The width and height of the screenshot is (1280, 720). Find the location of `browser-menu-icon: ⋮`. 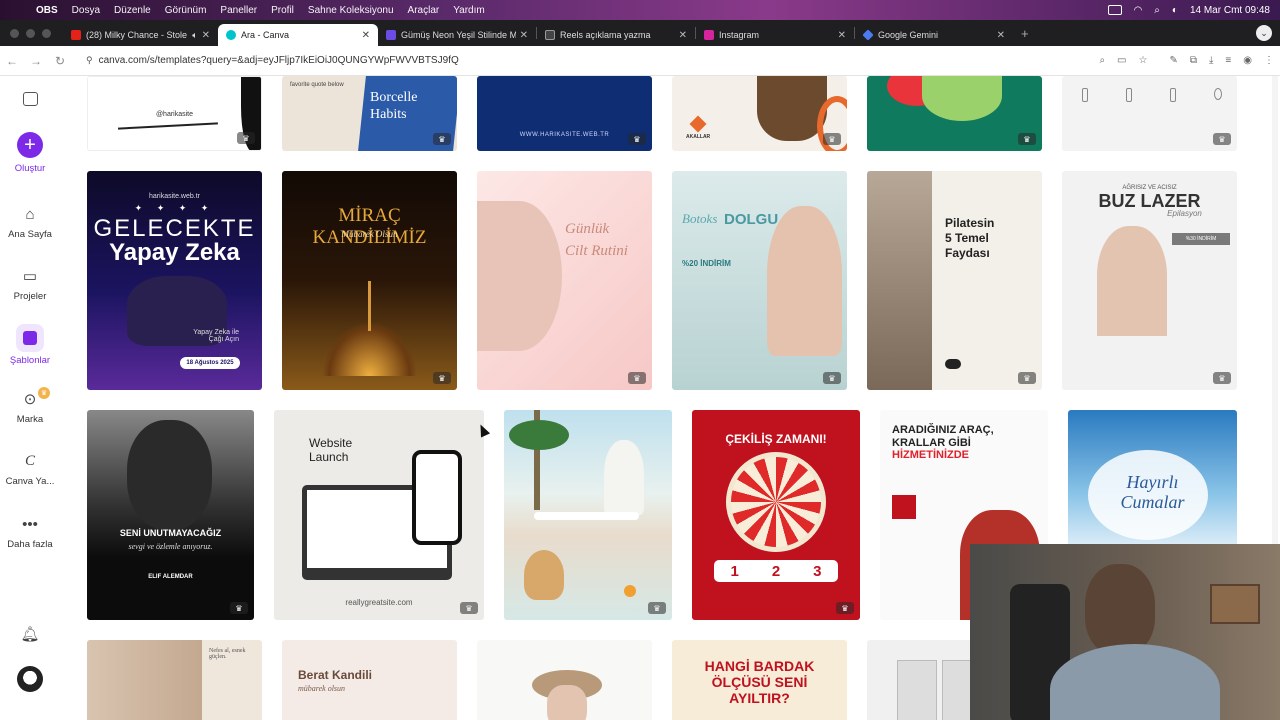

browser-menu-icon: ⋮ is located at coordinates (1269, 60).